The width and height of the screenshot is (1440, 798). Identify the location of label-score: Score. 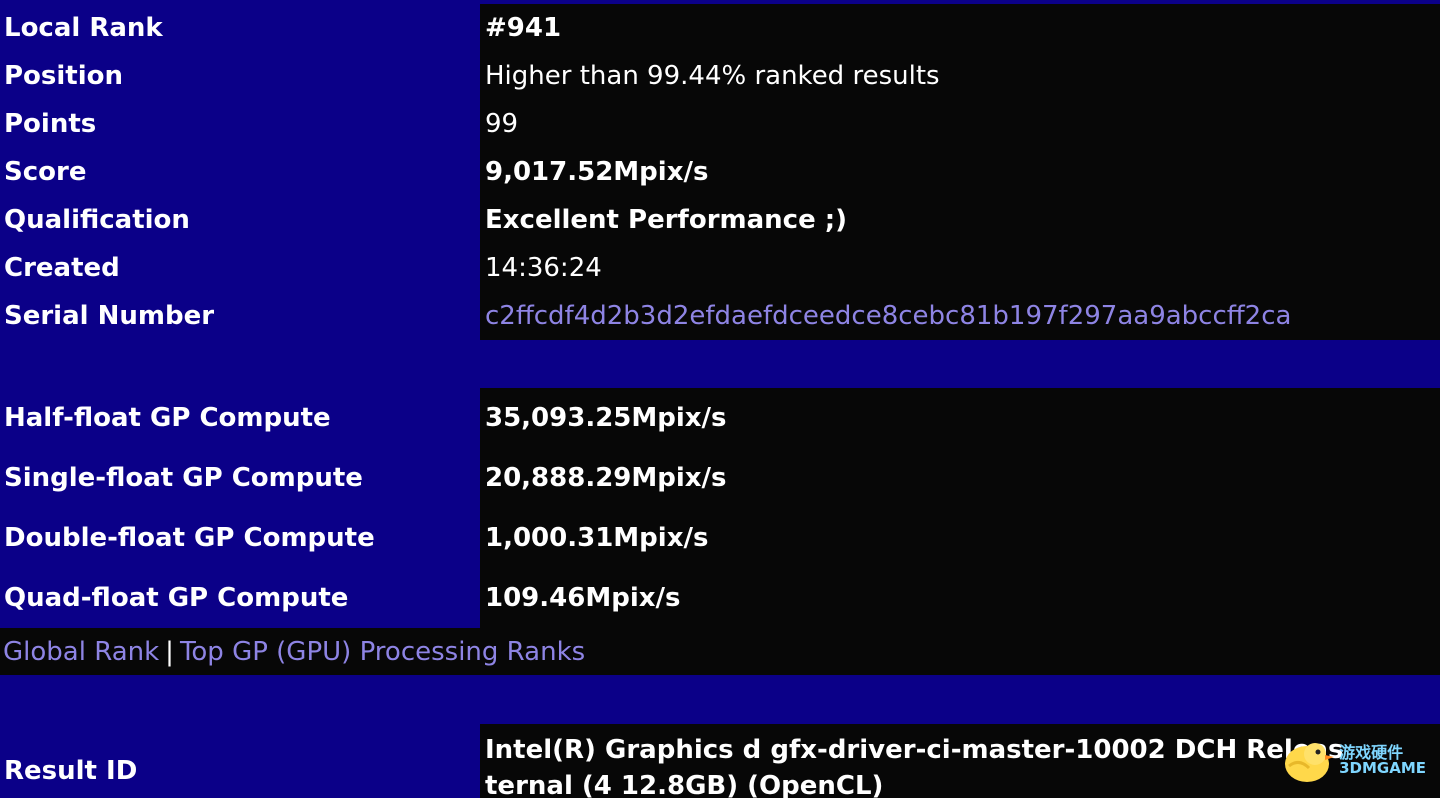
(240, 172).